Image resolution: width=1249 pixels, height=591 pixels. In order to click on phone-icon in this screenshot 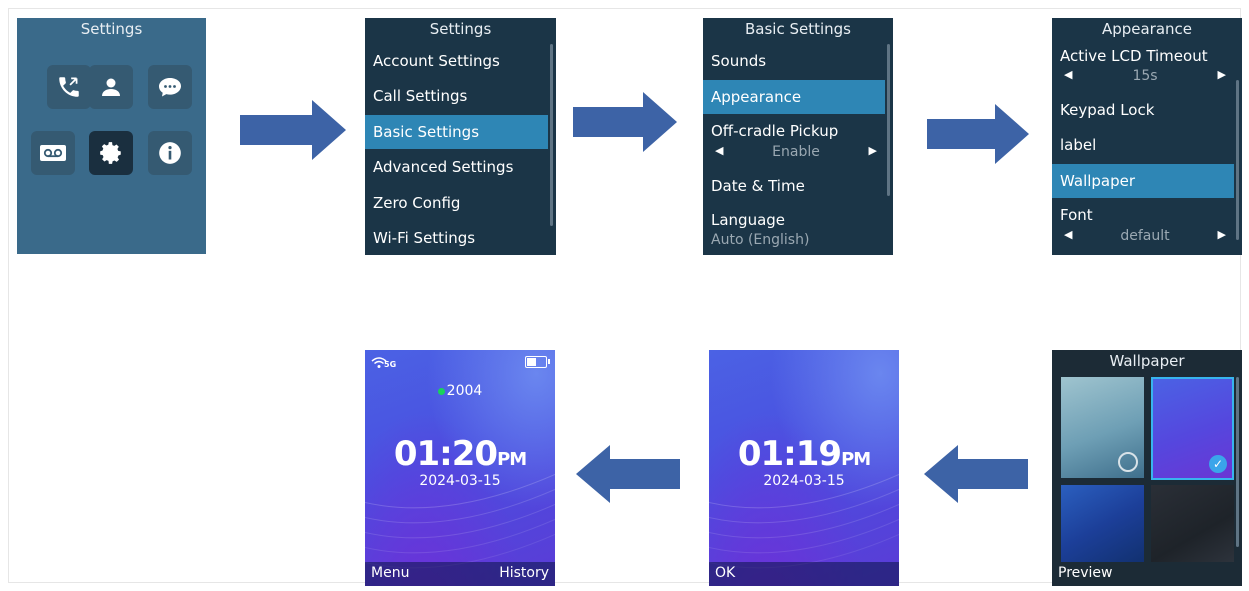, I will do `click(69, 87)`.